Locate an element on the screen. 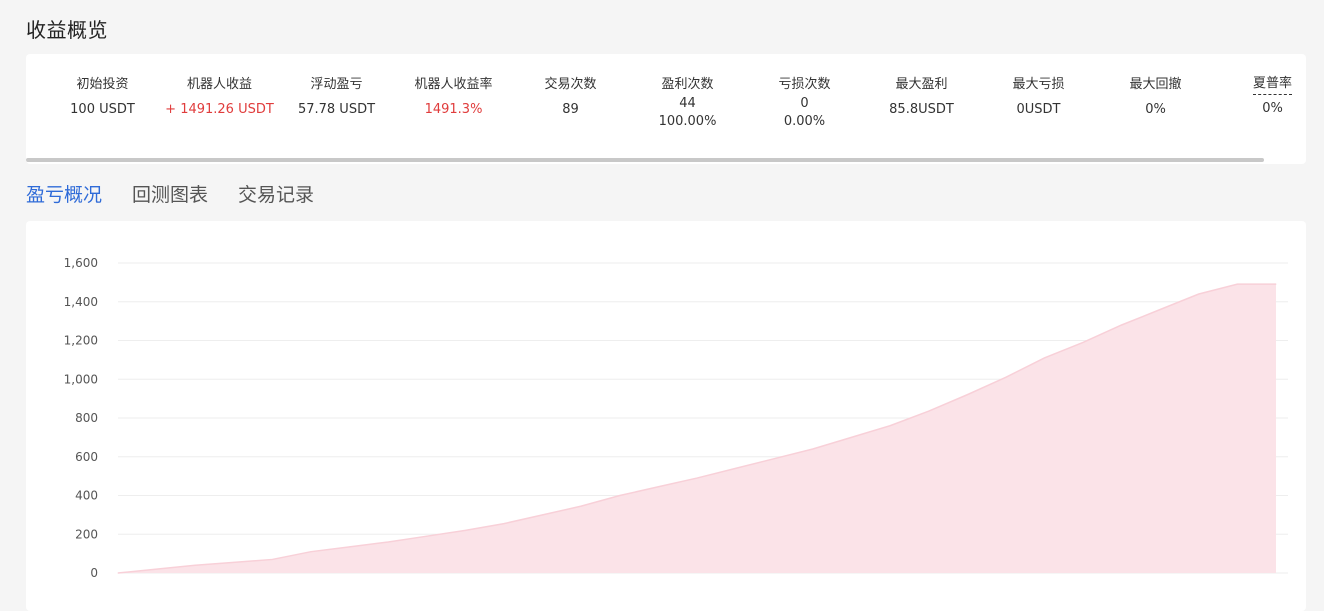 This screenshot has height=611, width=1324. stat-label: 交易次数 is located at coordinates (570, 84).